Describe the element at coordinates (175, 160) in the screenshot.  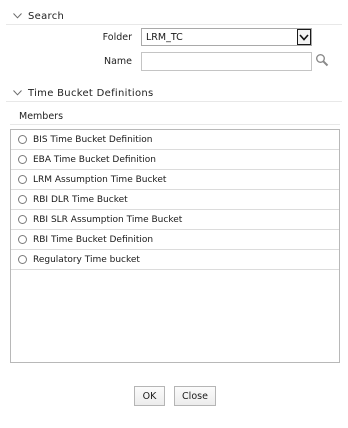
I see `list-item: EBA Time Bucket Definition` at that location.